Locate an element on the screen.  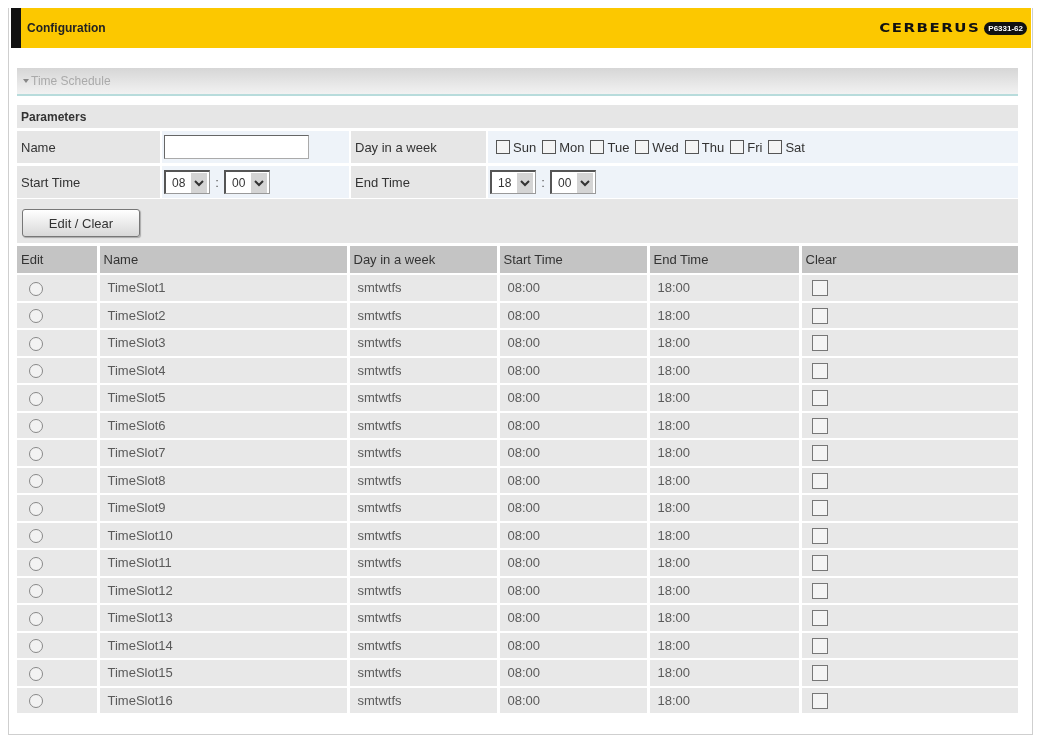
table-cell: TimeSlot5 is located at coordinates (223, 398).